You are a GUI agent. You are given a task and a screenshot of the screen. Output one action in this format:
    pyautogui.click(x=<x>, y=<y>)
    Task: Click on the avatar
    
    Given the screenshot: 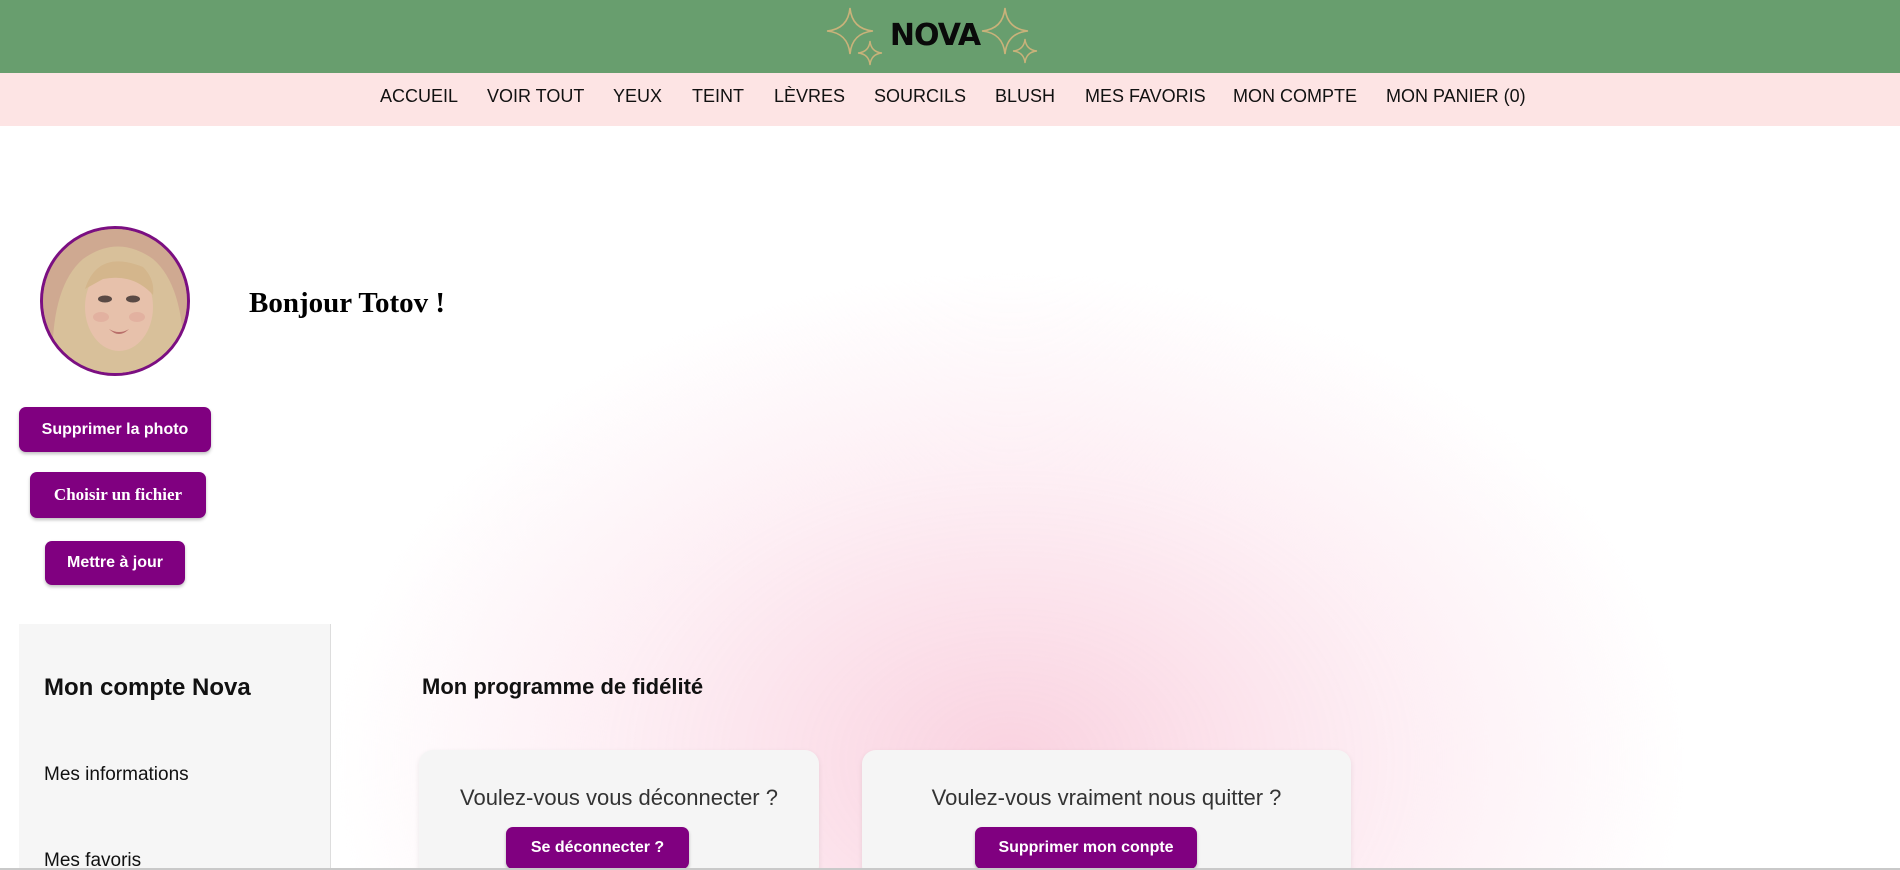 What is the action you would take?
    pyautogui.click(x=115, y=301)
    